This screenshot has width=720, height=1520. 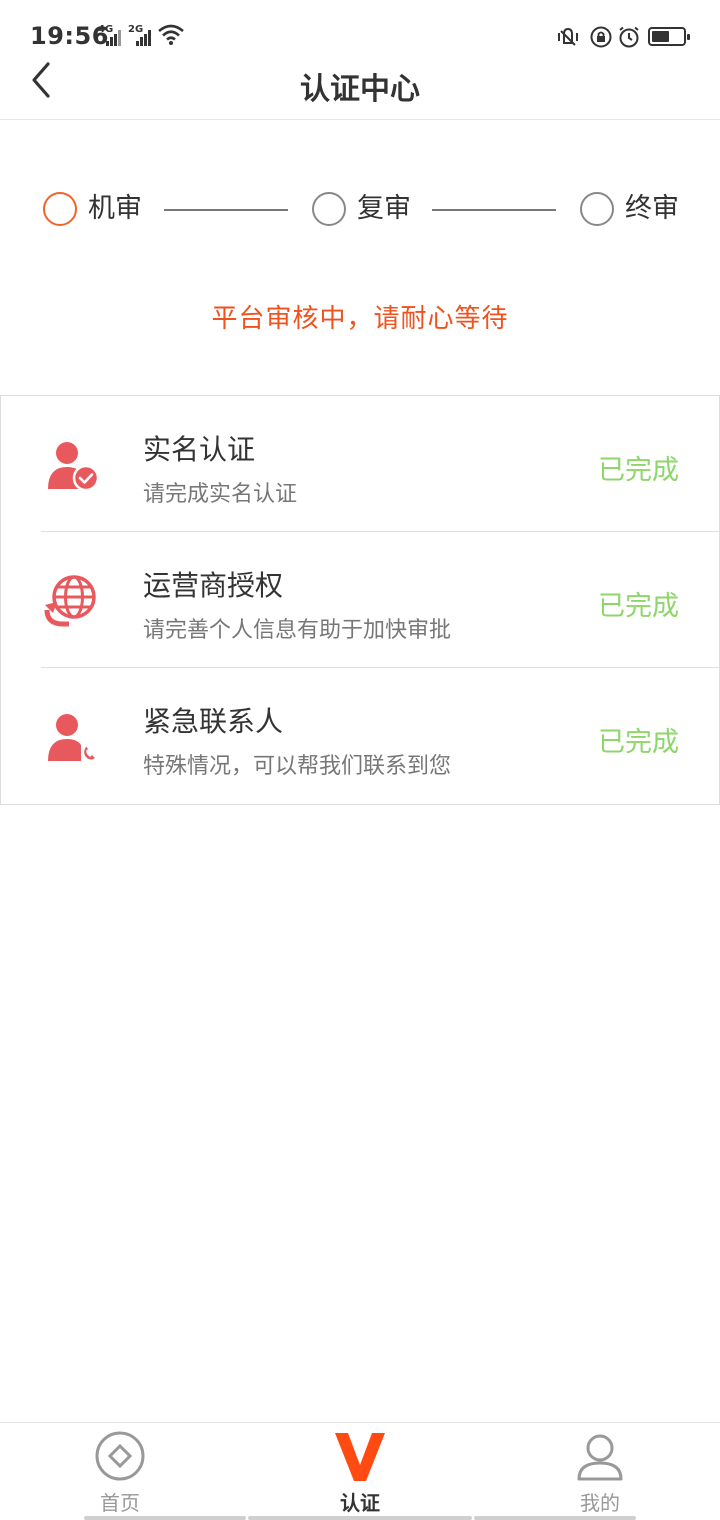 I want to click on user-check-icon, so click(x=74, y=467).